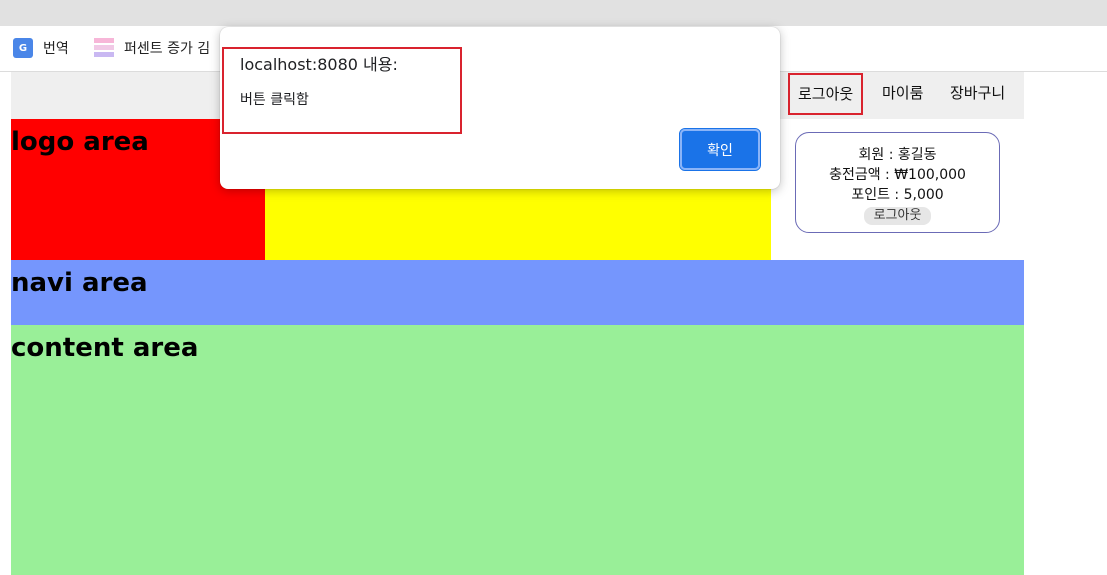  I want to click on content-area-title: content area, so click(105, 348).